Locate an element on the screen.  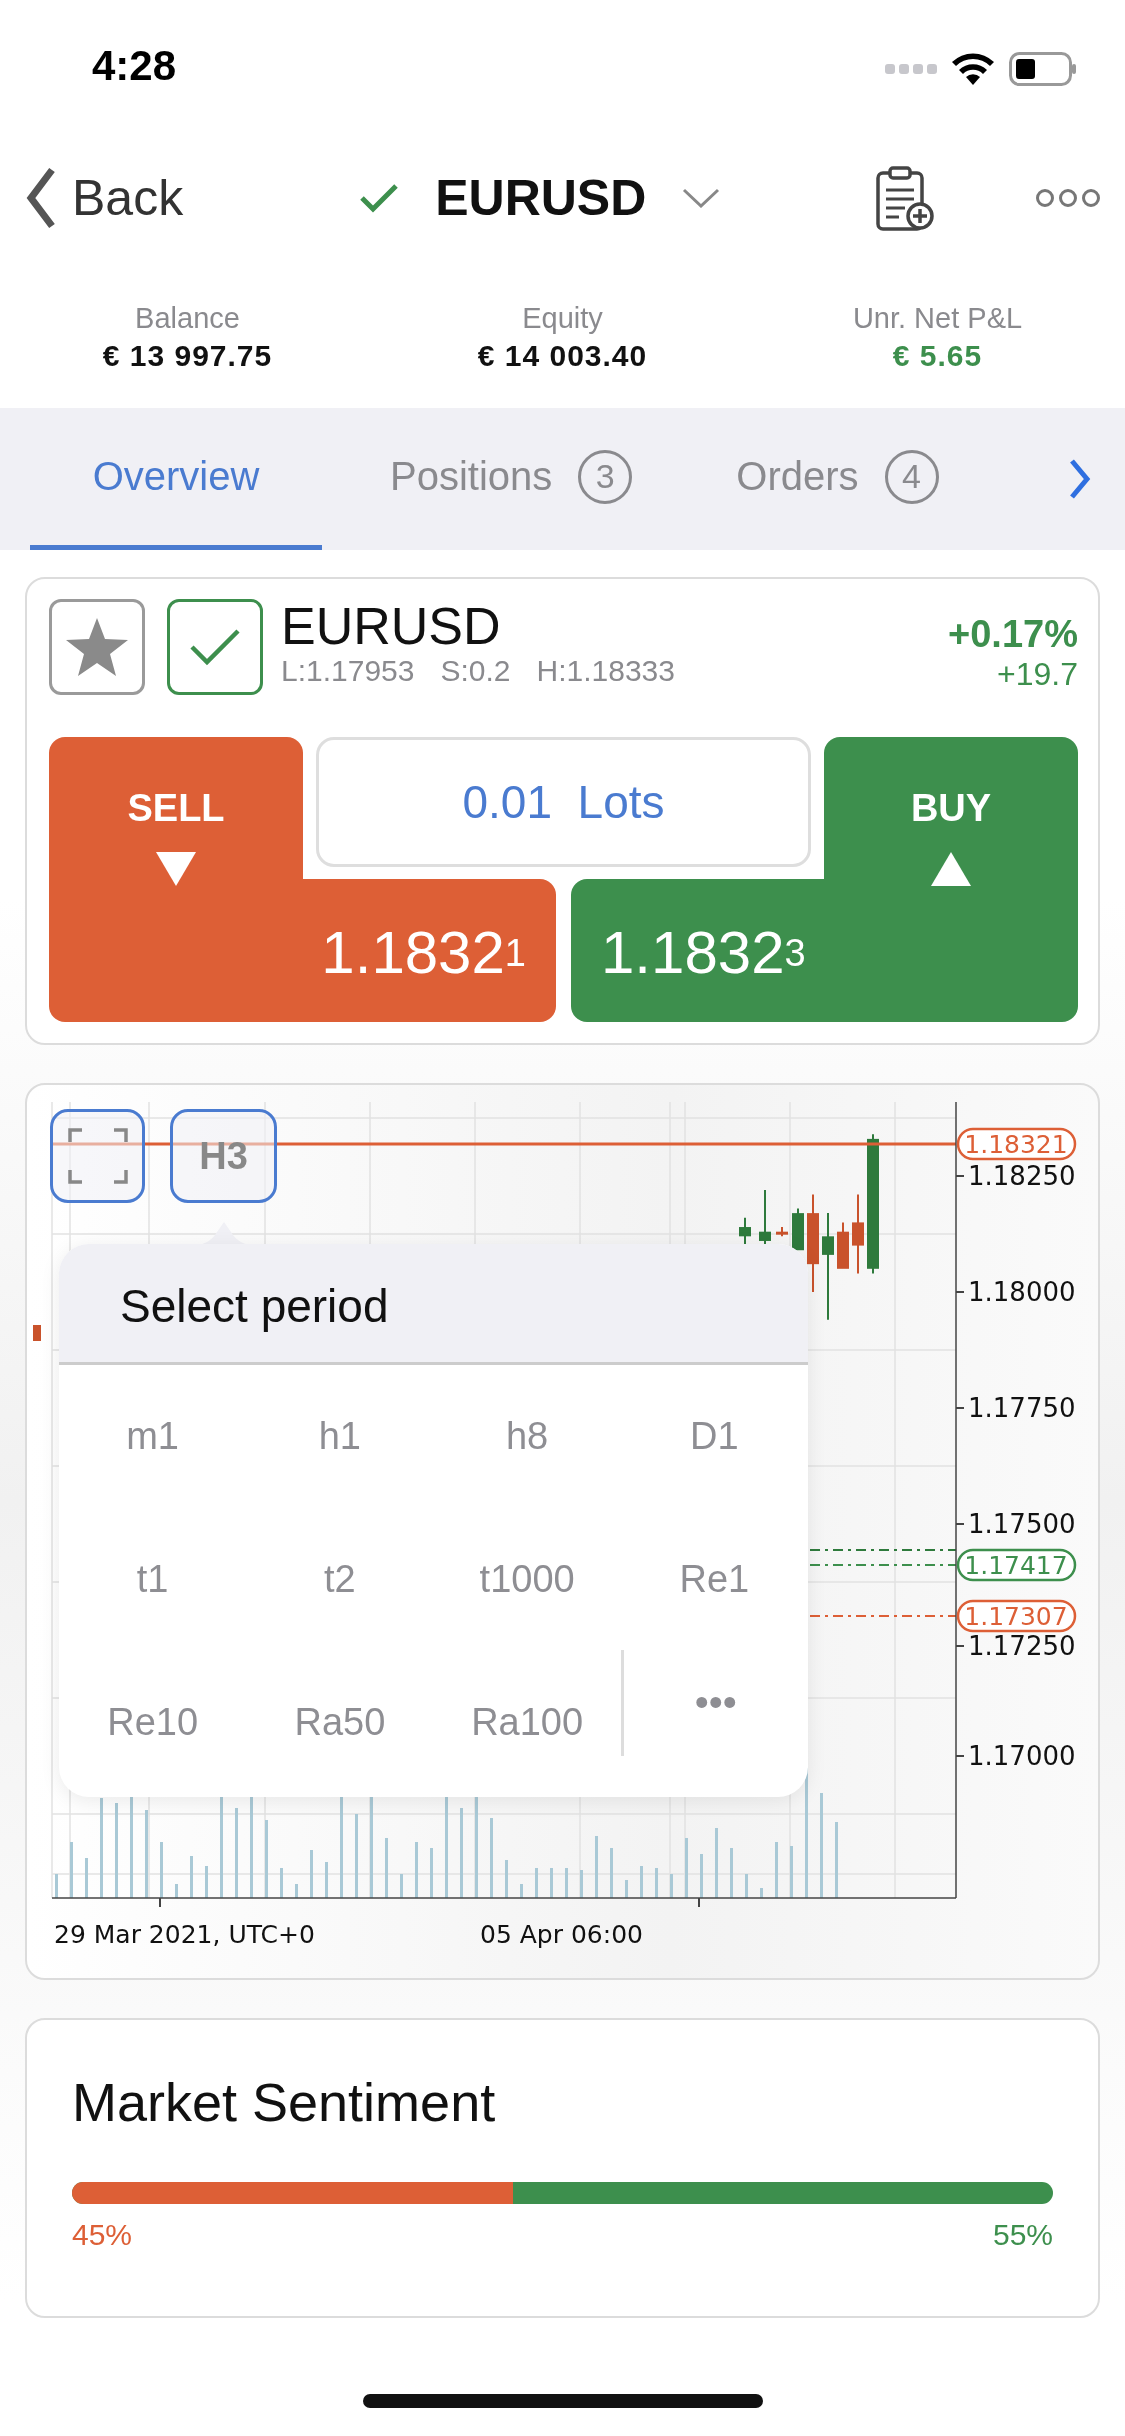
change-value: +19.7 is located at coordinates (1037, 674).